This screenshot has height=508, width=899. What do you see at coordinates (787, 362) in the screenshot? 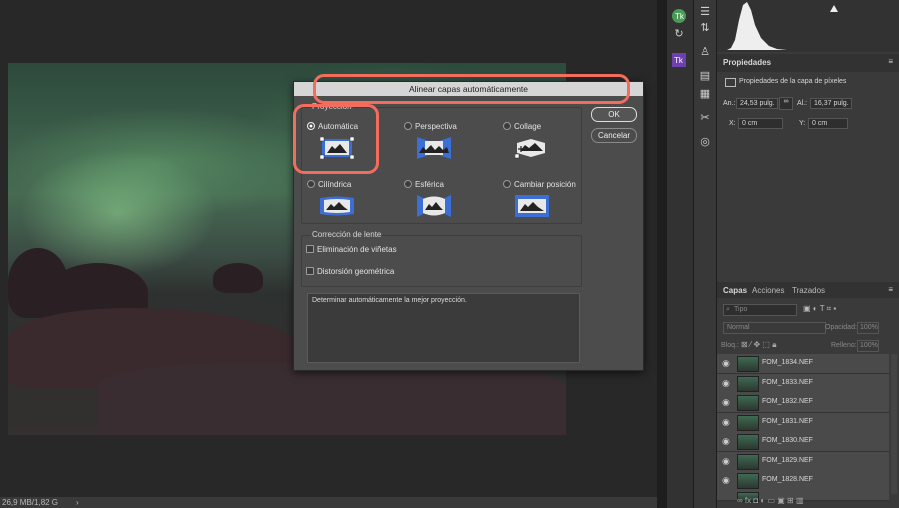
I see `layer-name: FOM_1834.NEF` at bounding box center [787, 362].